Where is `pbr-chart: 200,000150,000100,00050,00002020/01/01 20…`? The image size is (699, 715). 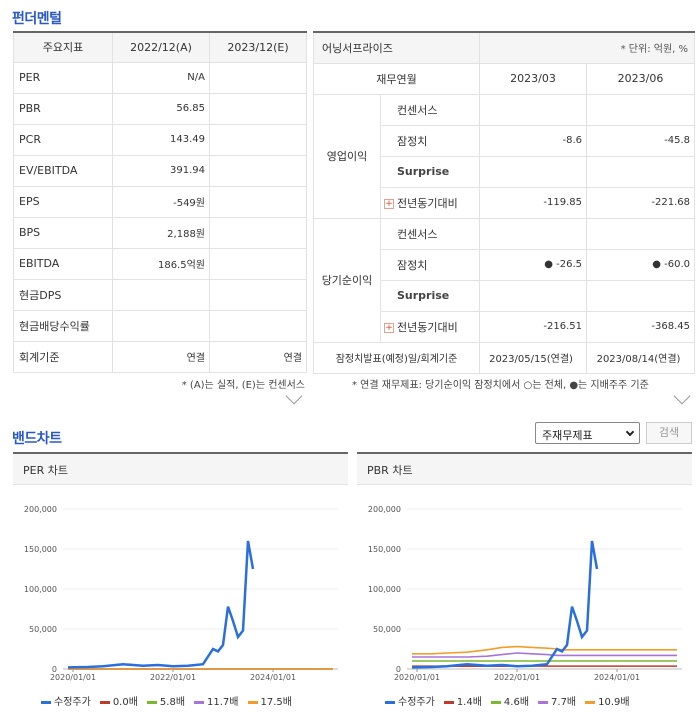 pbr-chart: 200,000150,000100,00050,00002020/01/01 20… is located at coordinates (525, 593).